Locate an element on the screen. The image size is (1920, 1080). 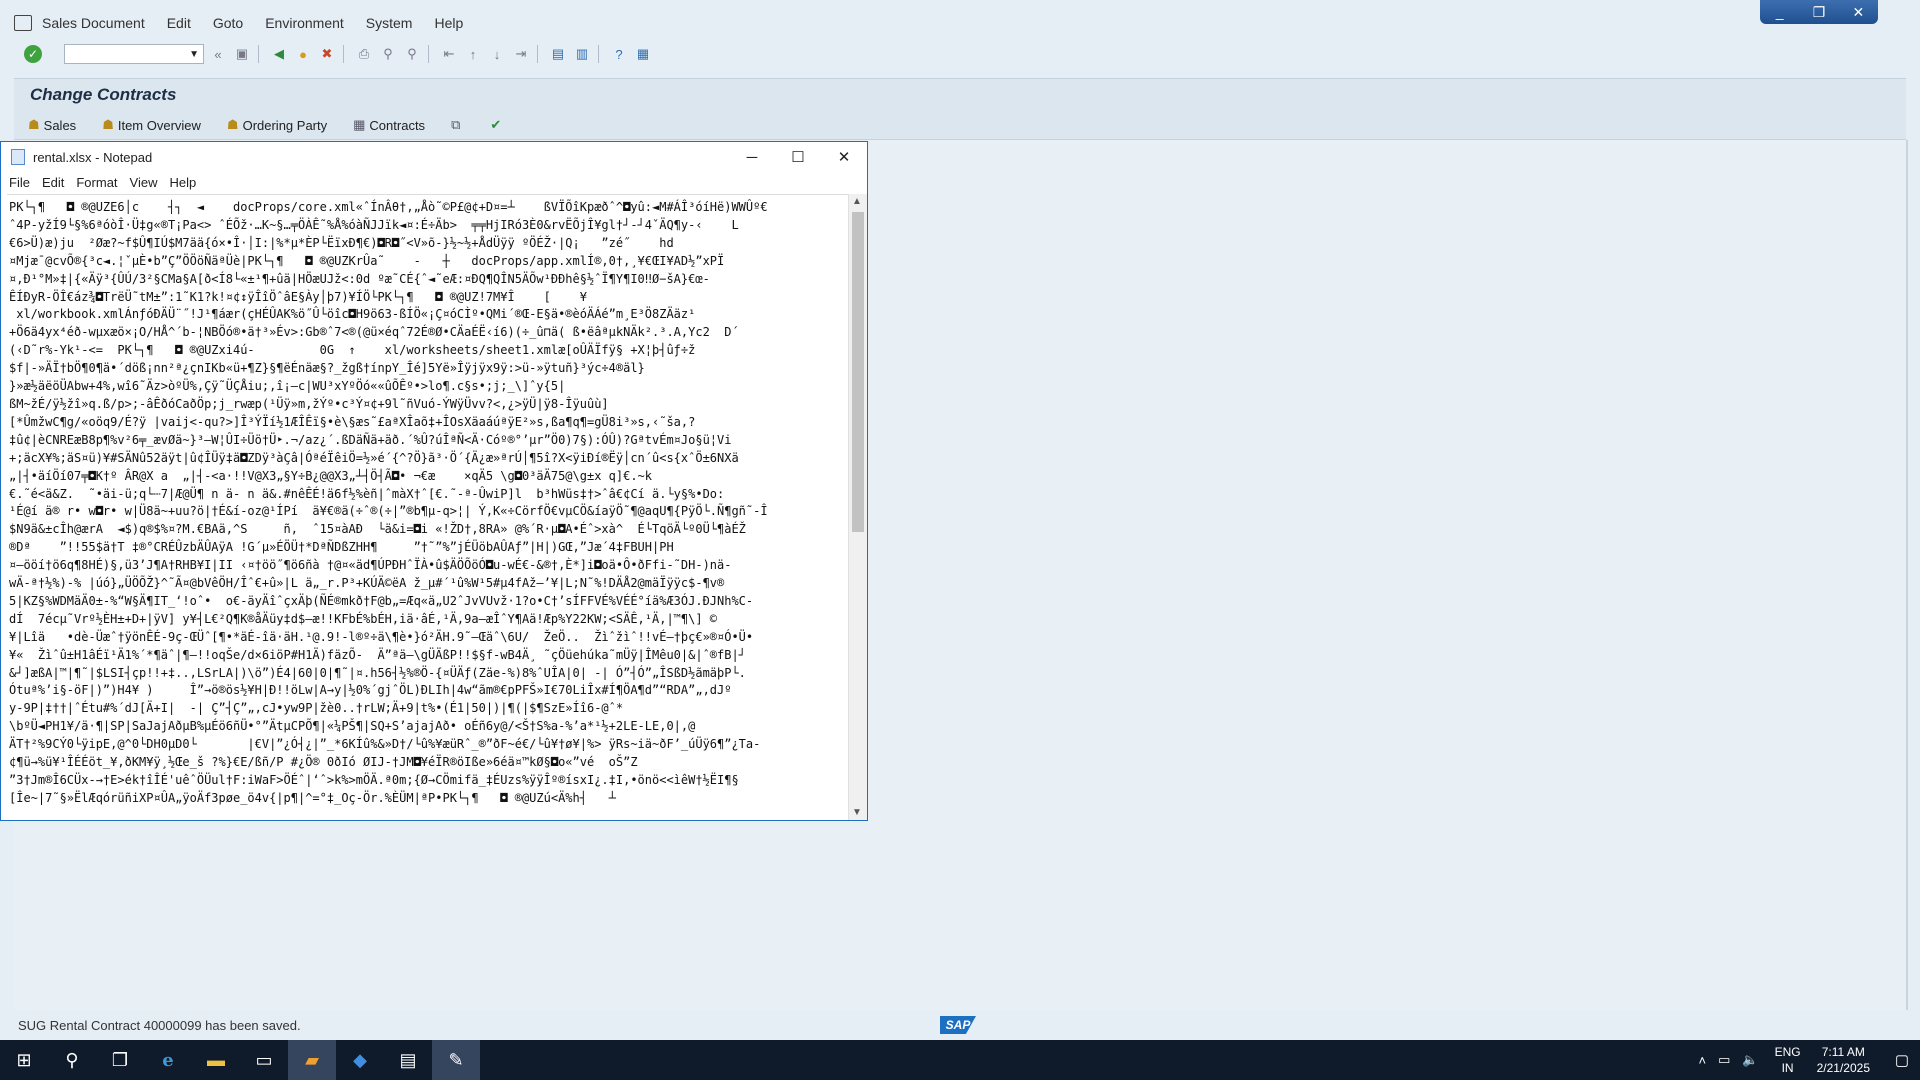
network-icon: ▭ is located at coordinates (1724, 1060).